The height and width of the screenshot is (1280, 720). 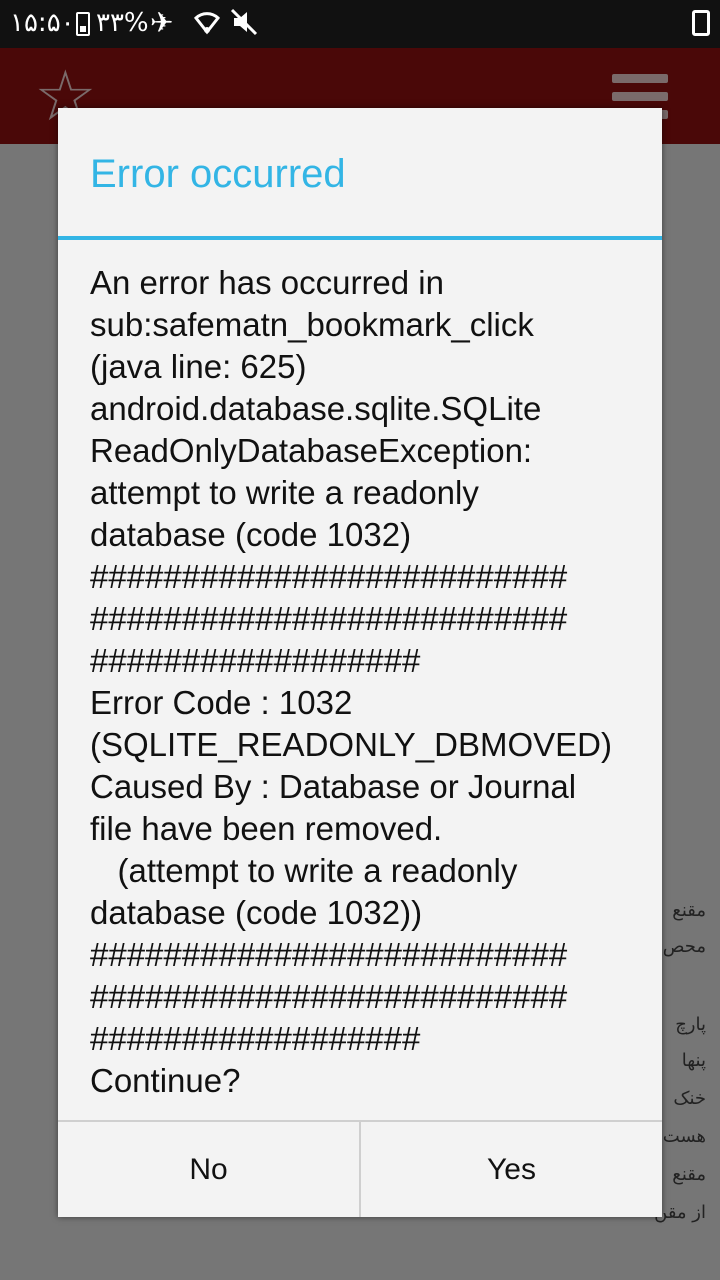 What do you see at coordinates (162, 22) in the screenshot?
I see `airplane-mode-icon: ✈` at bounding box center [162, 22].